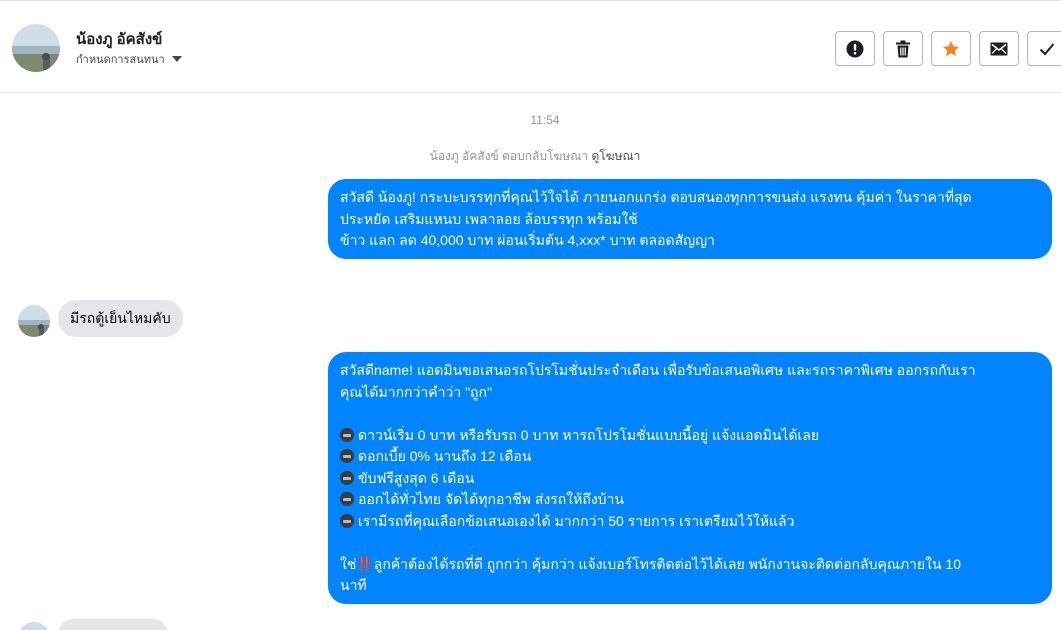 Image resolution: width=1061 pixels, height=630 pixels. I want to click on mark-spam-button, so click(855, 48).